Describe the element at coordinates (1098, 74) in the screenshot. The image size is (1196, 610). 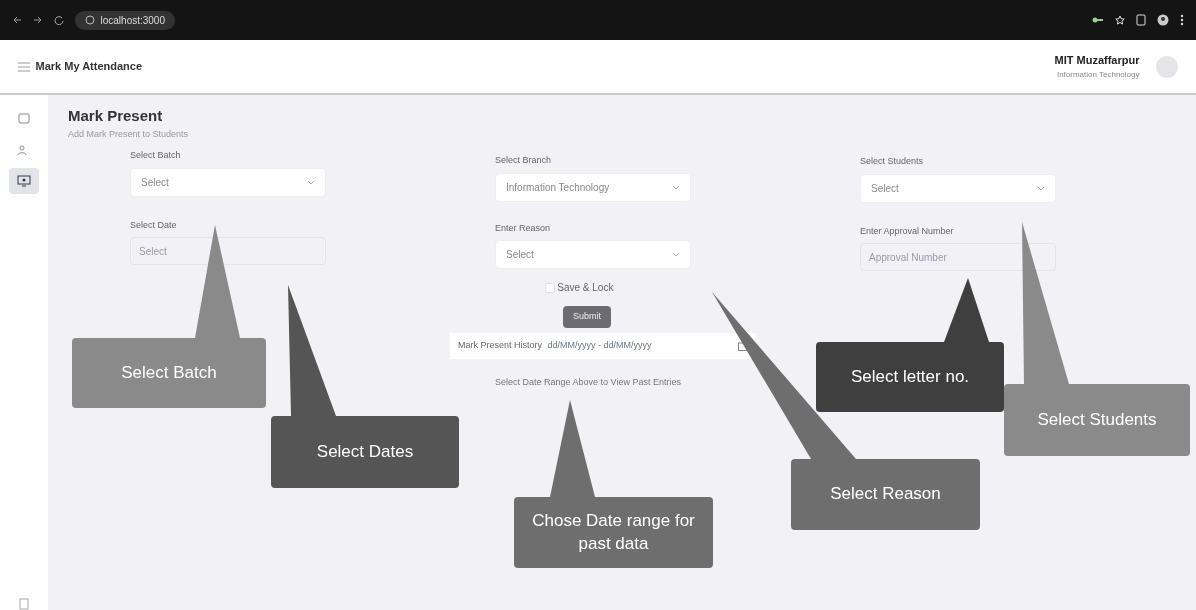
I see `organization-subtitle: Information Technology` at that location.